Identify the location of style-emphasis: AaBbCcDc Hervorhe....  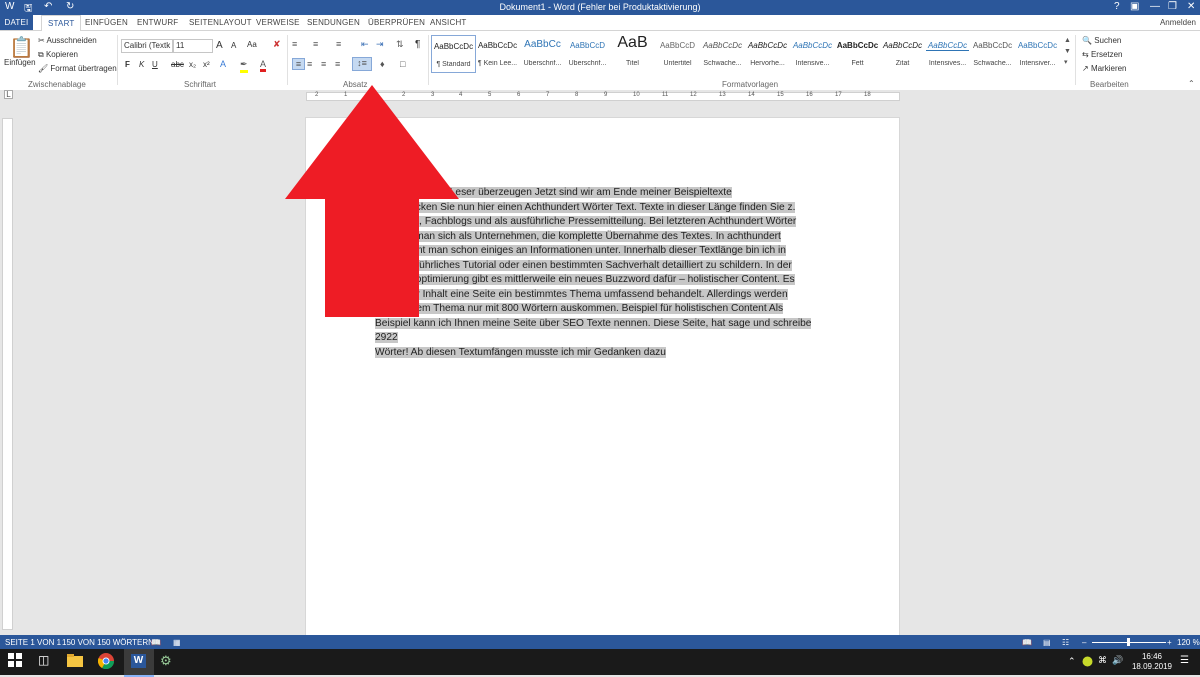
(767, 53).